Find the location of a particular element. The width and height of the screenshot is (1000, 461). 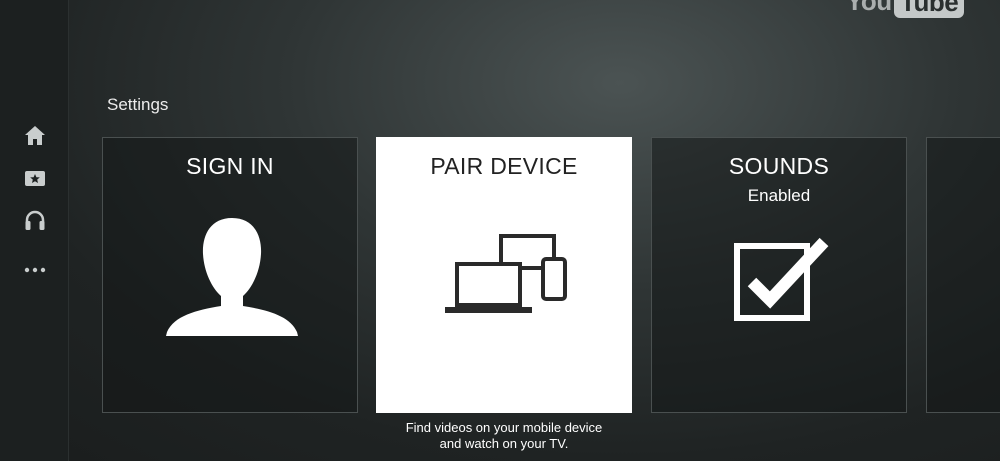

subscriptions-icon is located at coordinates (35, 178).